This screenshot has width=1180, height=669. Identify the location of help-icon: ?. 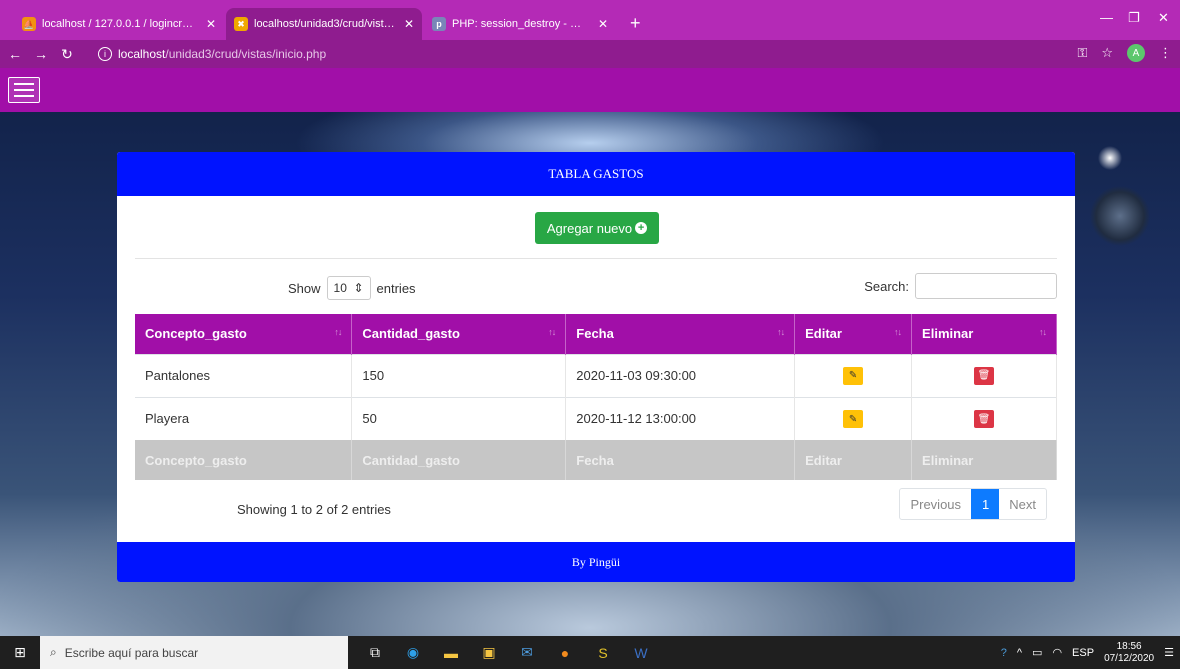
(1004, 653).